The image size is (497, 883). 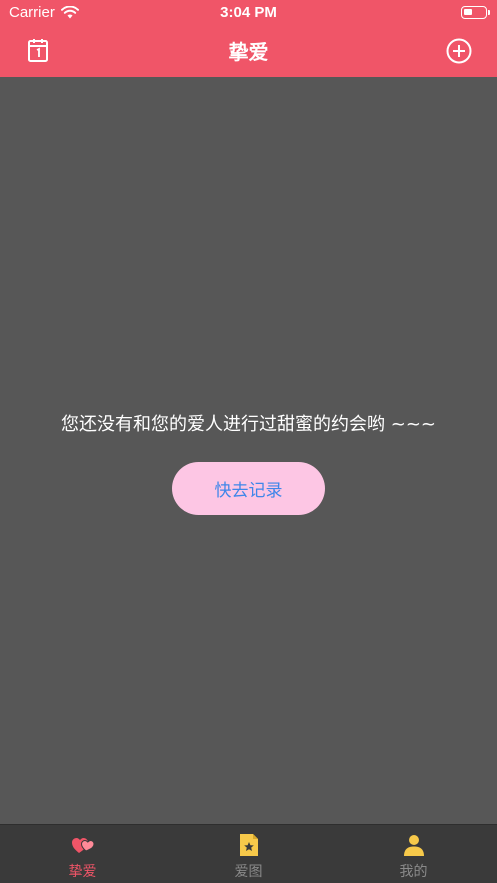 I want to click on empty-state-message: 您还没有和您的爱人进行过甜蜜的约会哟 ~~~, so click(x=248, y=424).